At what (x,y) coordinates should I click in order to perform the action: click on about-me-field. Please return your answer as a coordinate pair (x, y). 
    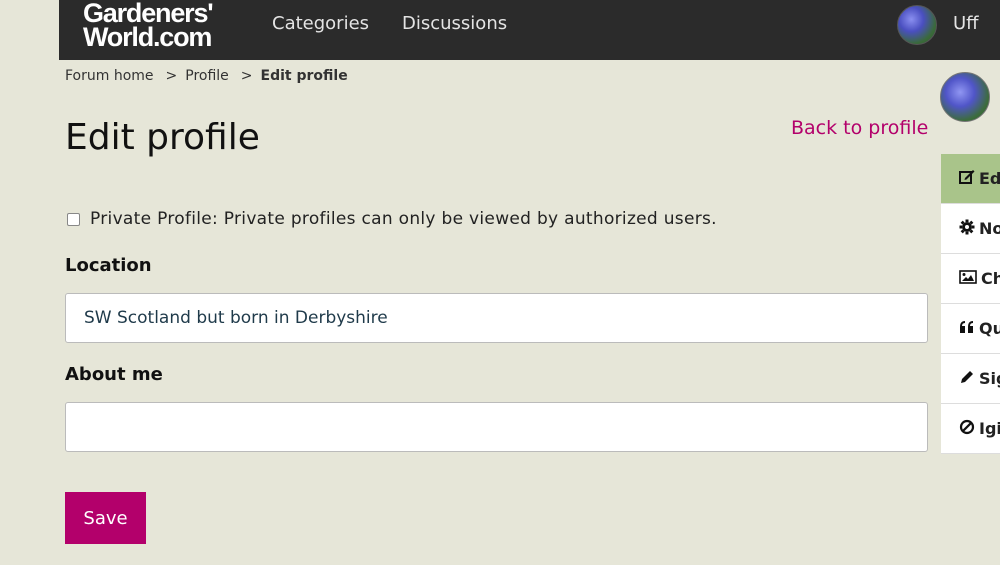
    Looking at the image, I should click on (496, 427).